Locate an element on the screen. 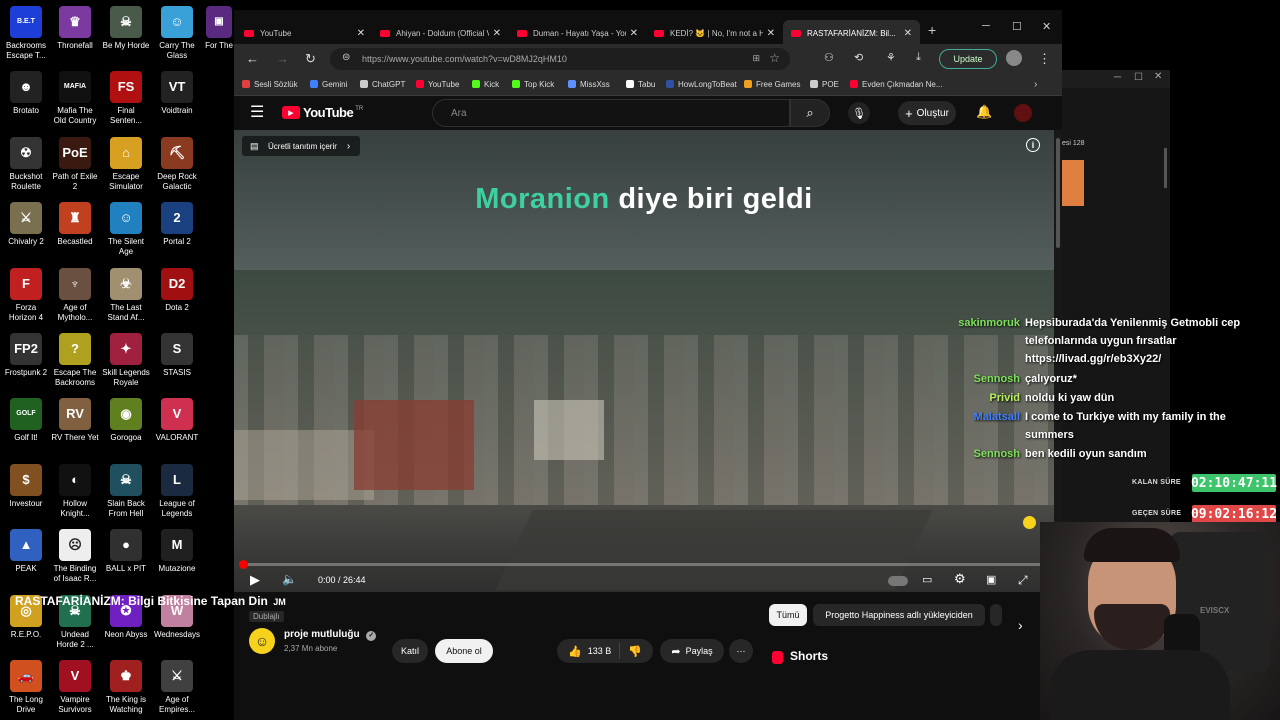  search-input: Ara is located at coordinates (611, 113).